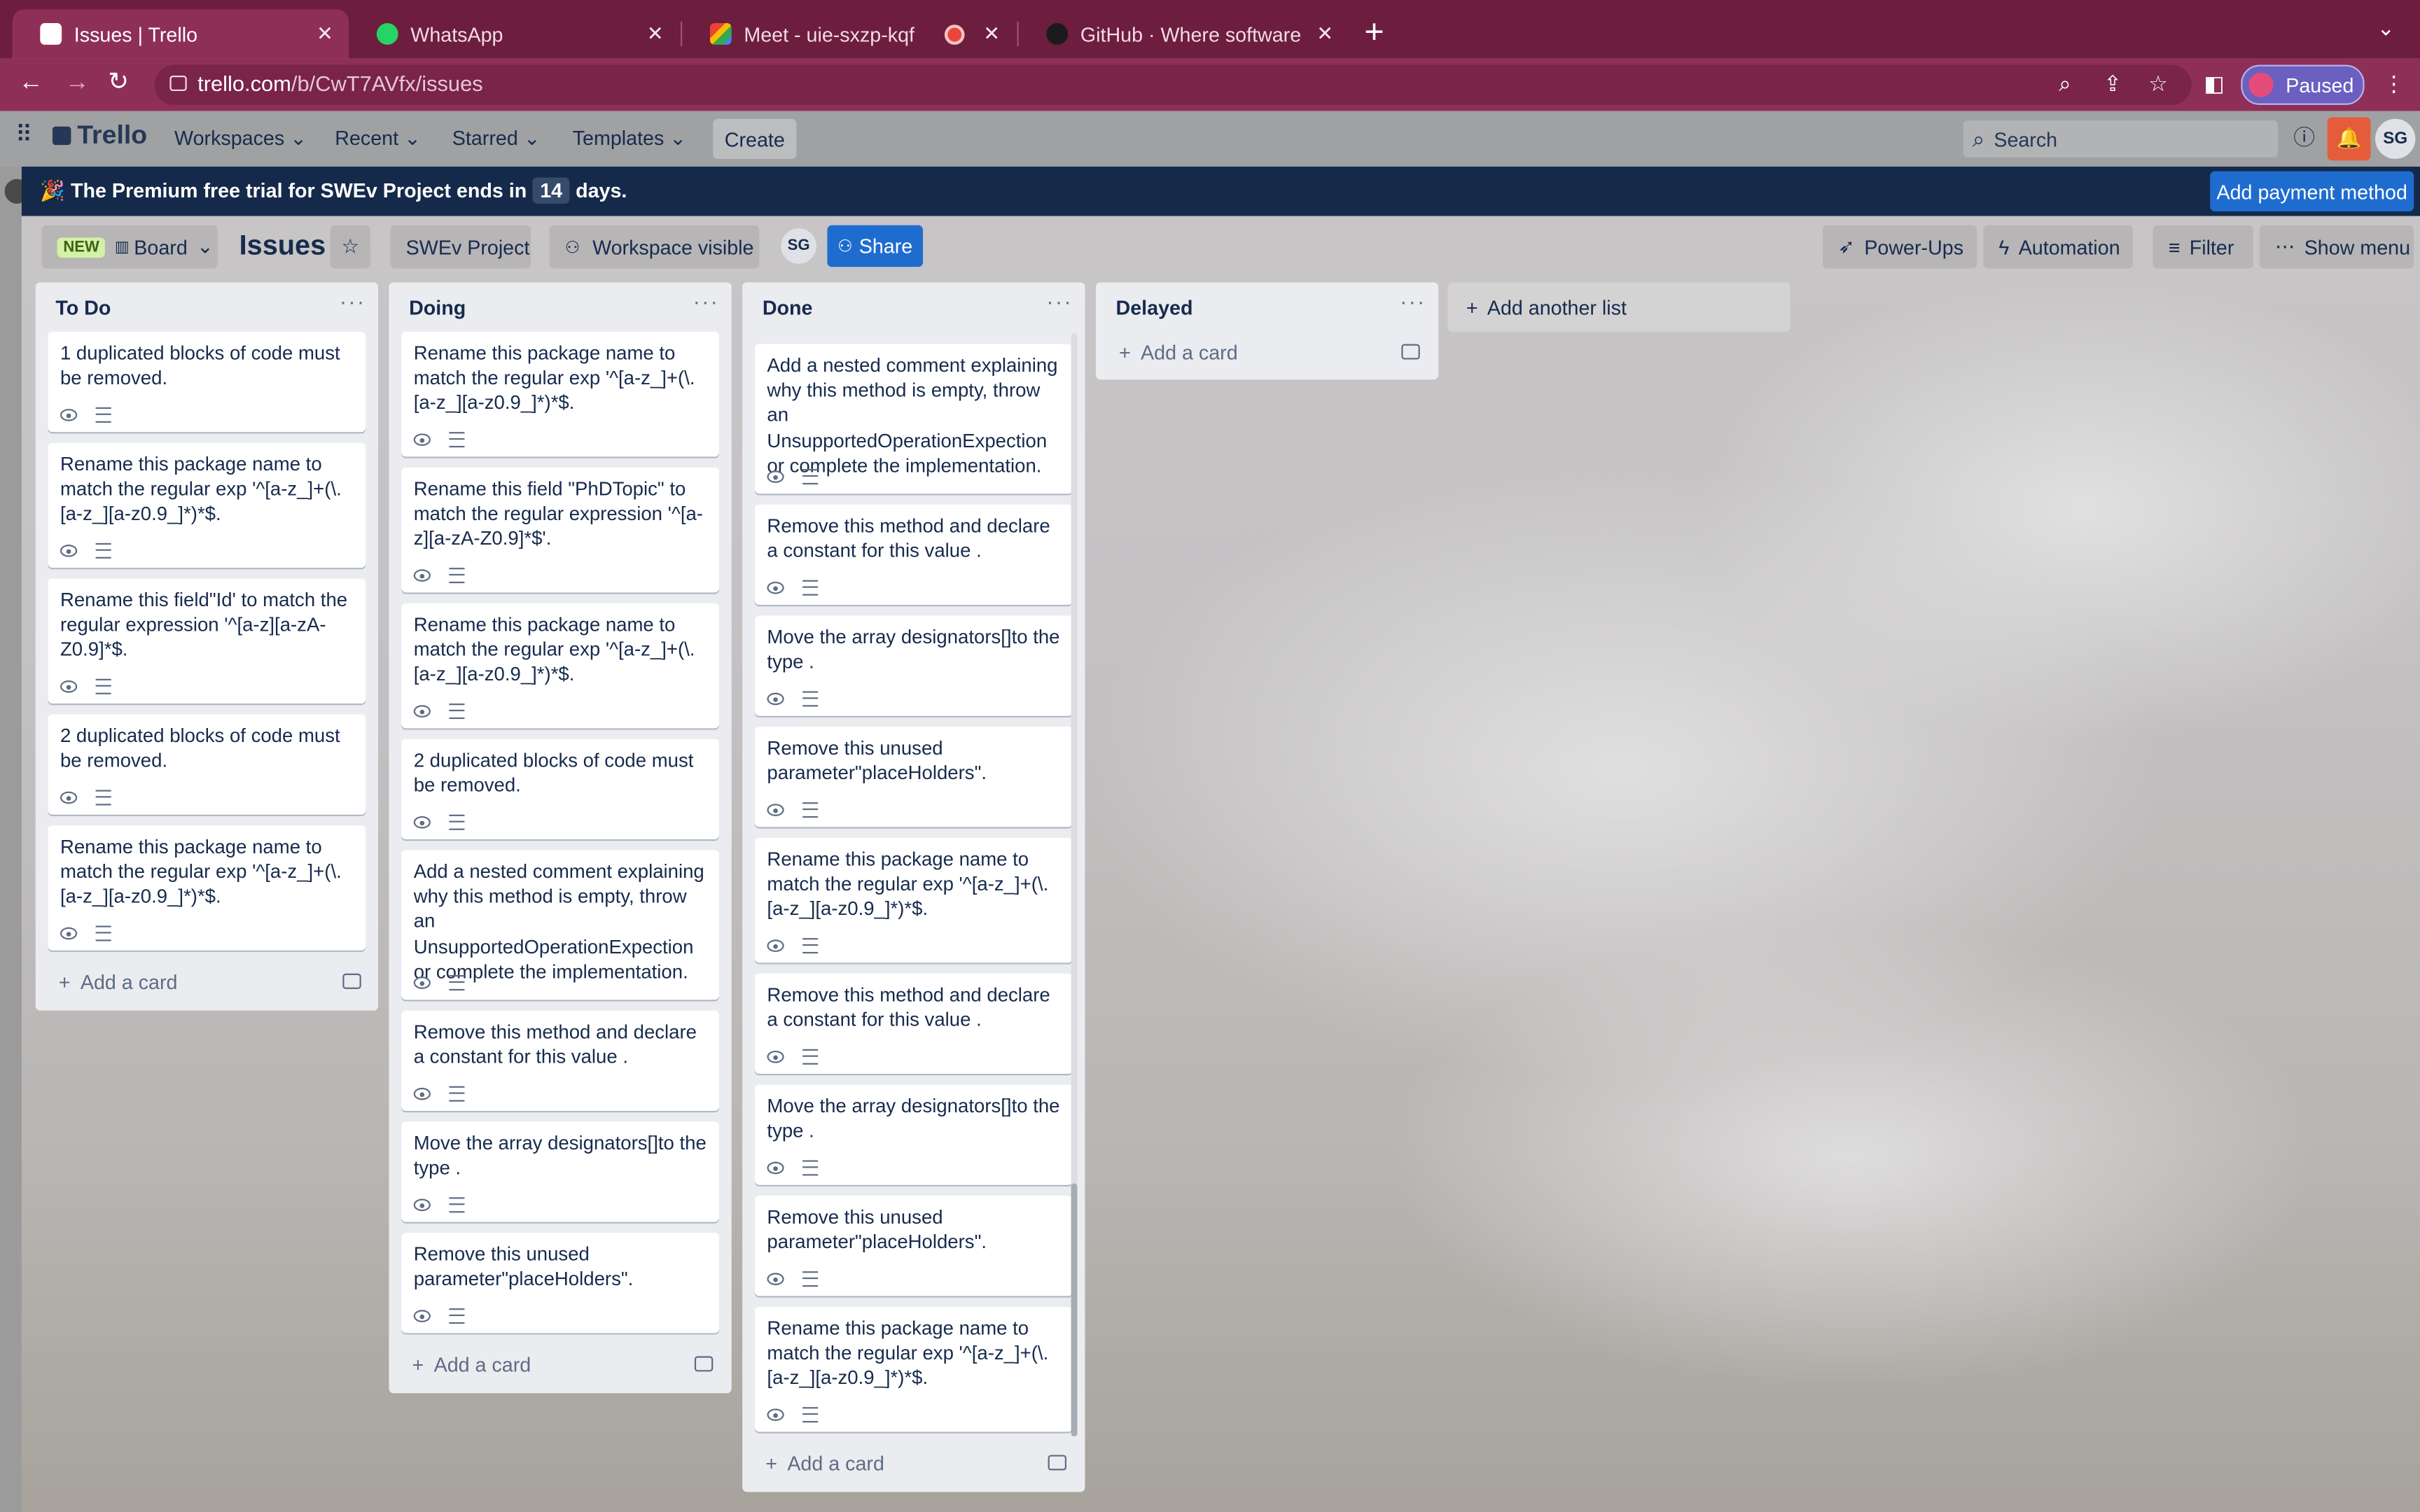 The height and width of the screenshot is (1512, 2420). I want to click on list-title: Done, so click(788, 307).